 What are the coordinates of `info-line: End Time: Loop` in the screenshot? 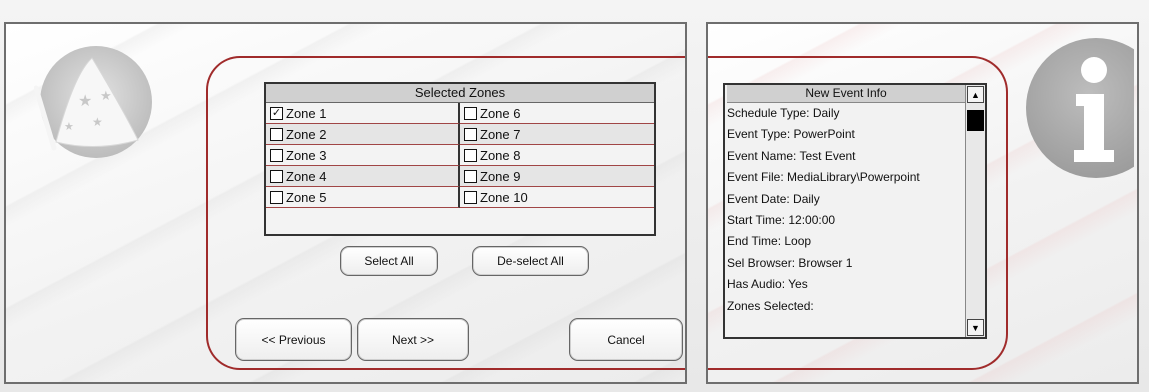 It's located at (769, 241).